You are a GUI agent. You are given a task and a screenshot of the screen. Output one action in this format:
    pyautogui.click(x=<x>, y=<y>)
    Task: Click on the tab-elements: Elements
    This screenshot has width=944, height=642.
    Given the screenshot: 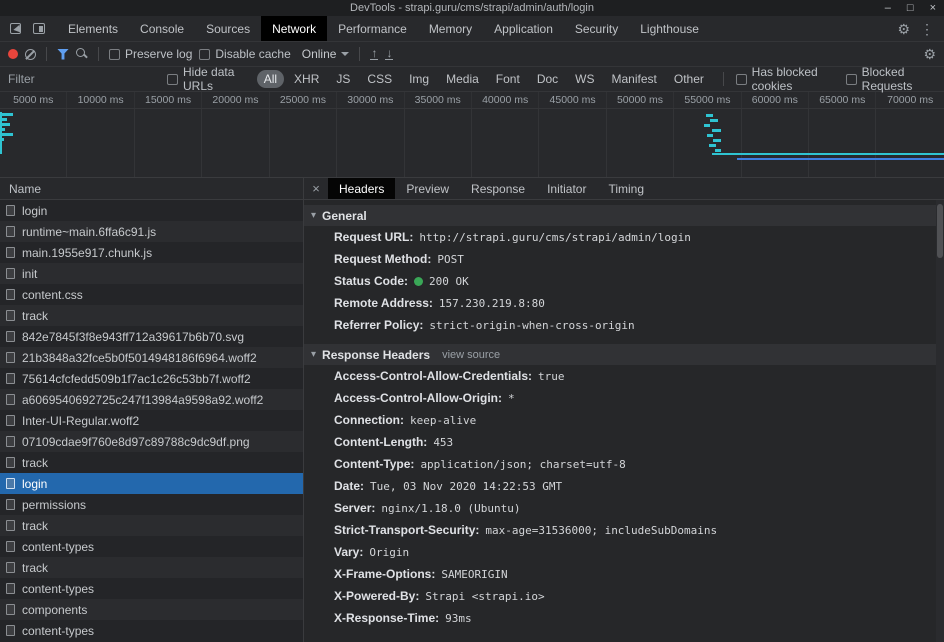 What is the action you would take?
    pyautogui.click(x=93, y=28)
    